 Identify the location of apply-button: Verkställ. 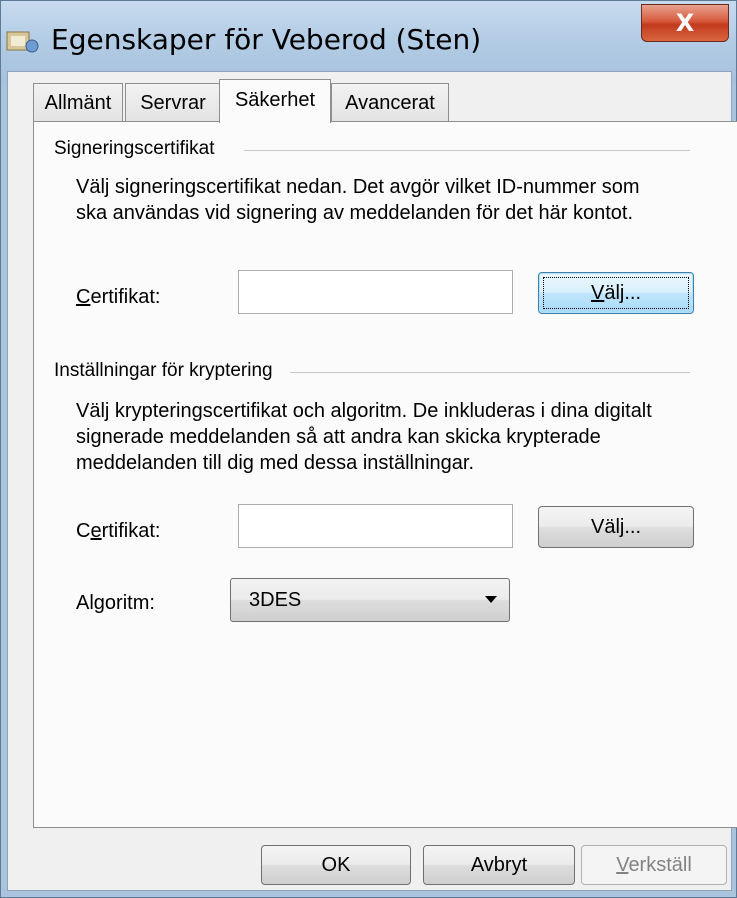
(654, 865).